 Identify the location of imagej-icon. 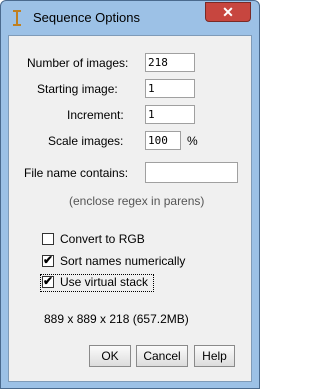
(17, 18).